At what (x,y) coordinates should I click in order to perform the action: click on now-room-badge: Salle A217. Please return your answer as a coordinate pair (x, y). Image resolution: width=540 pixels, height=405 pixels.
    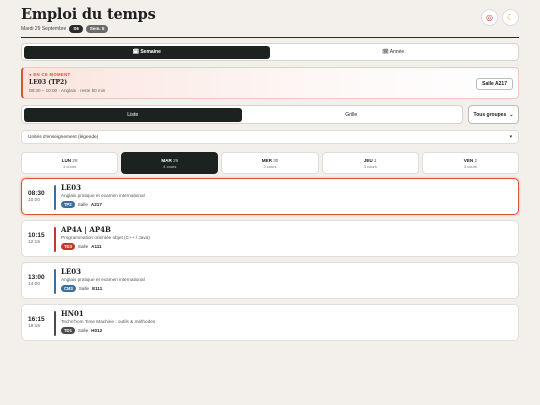
    Looking at the image, I should click on (494, 84).